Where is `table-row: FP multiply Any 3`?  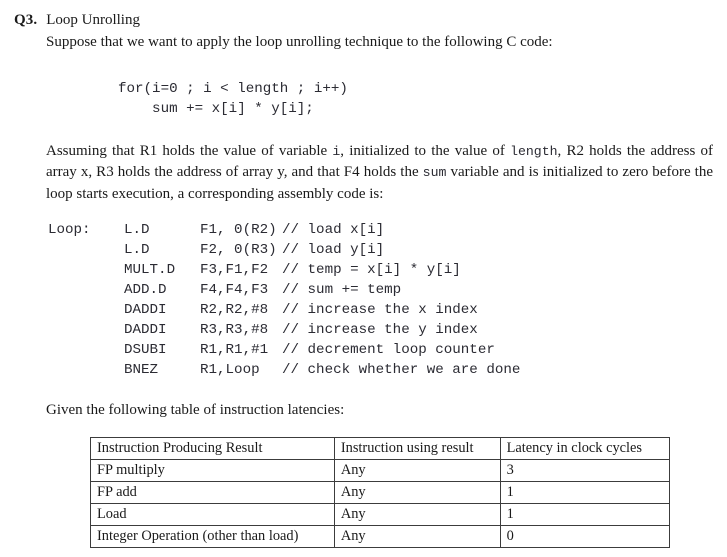 table-row: FP multiply Any 3 is located at coordinates (380, 470).